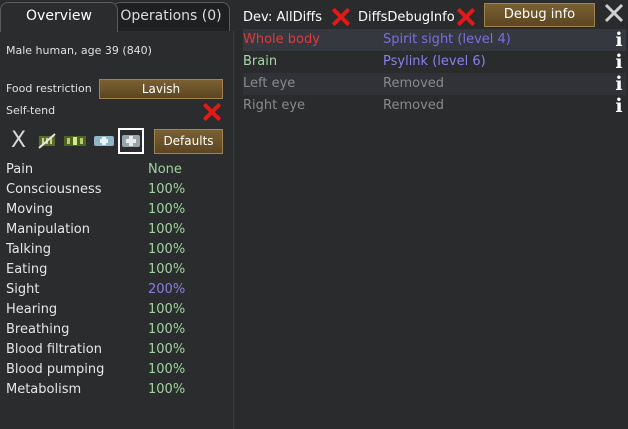 The image size is (628, 429). Describe the element at coordinates (116, 170) in the screenshot. I see `capacity-row-pain: Pain None` at that location.